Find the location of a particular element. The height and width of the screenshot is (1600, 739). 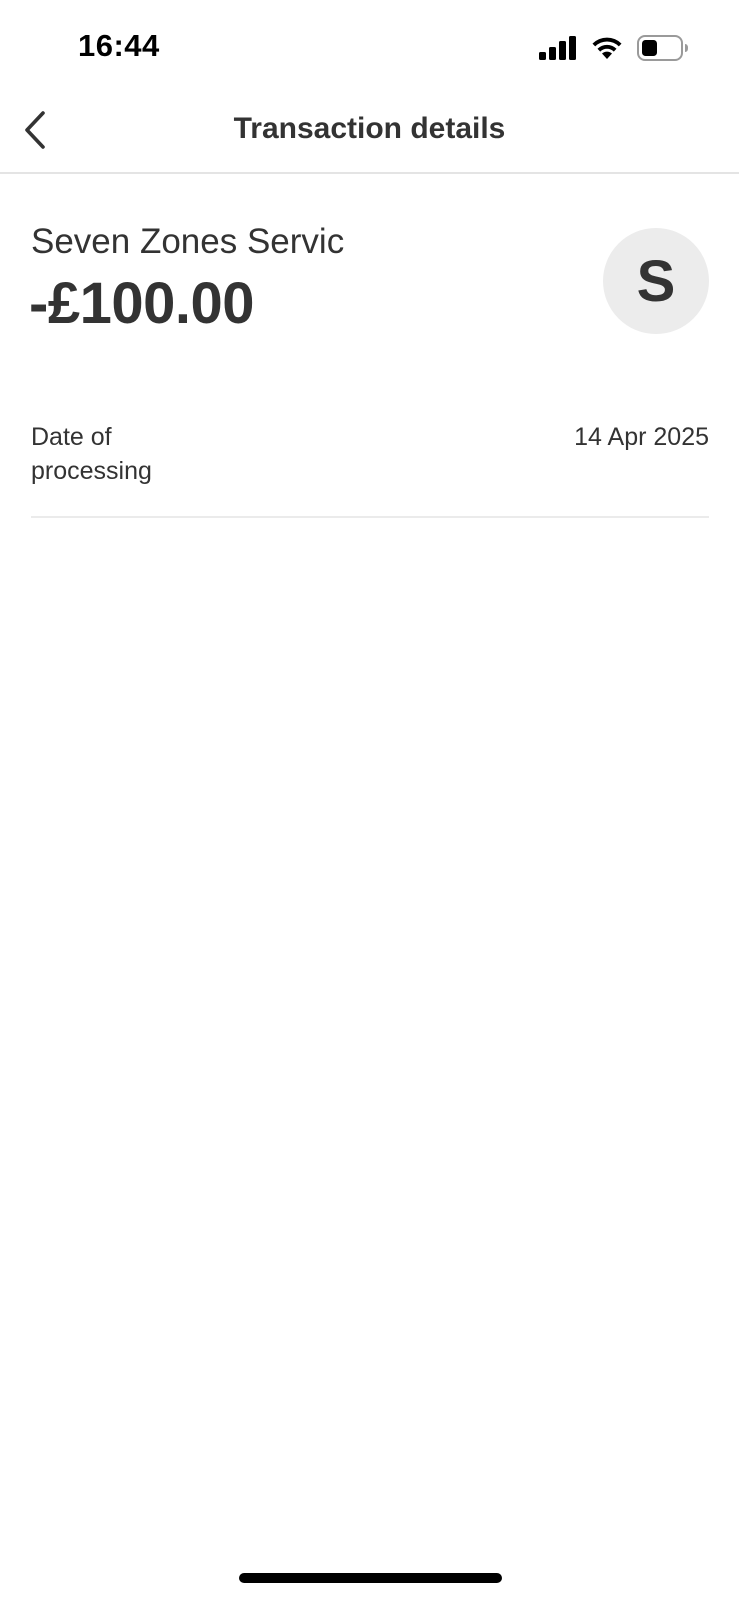

detail-value: 14 Apr 2025 is located at coordinates (641, 437).